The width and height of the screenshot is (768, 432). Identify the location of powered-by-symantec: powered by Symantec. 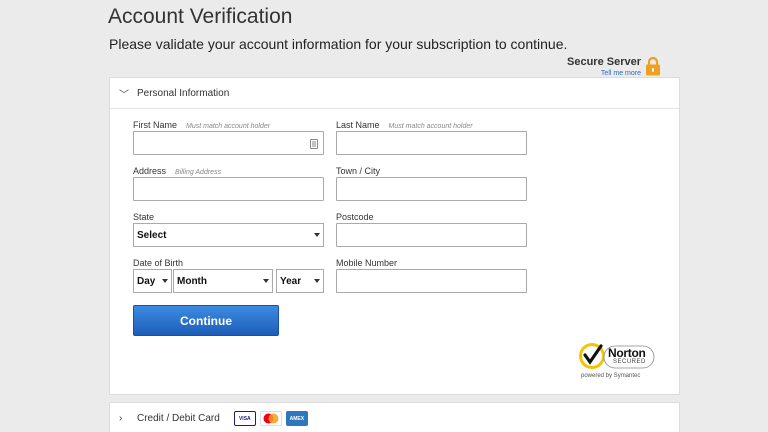
(611, 376).